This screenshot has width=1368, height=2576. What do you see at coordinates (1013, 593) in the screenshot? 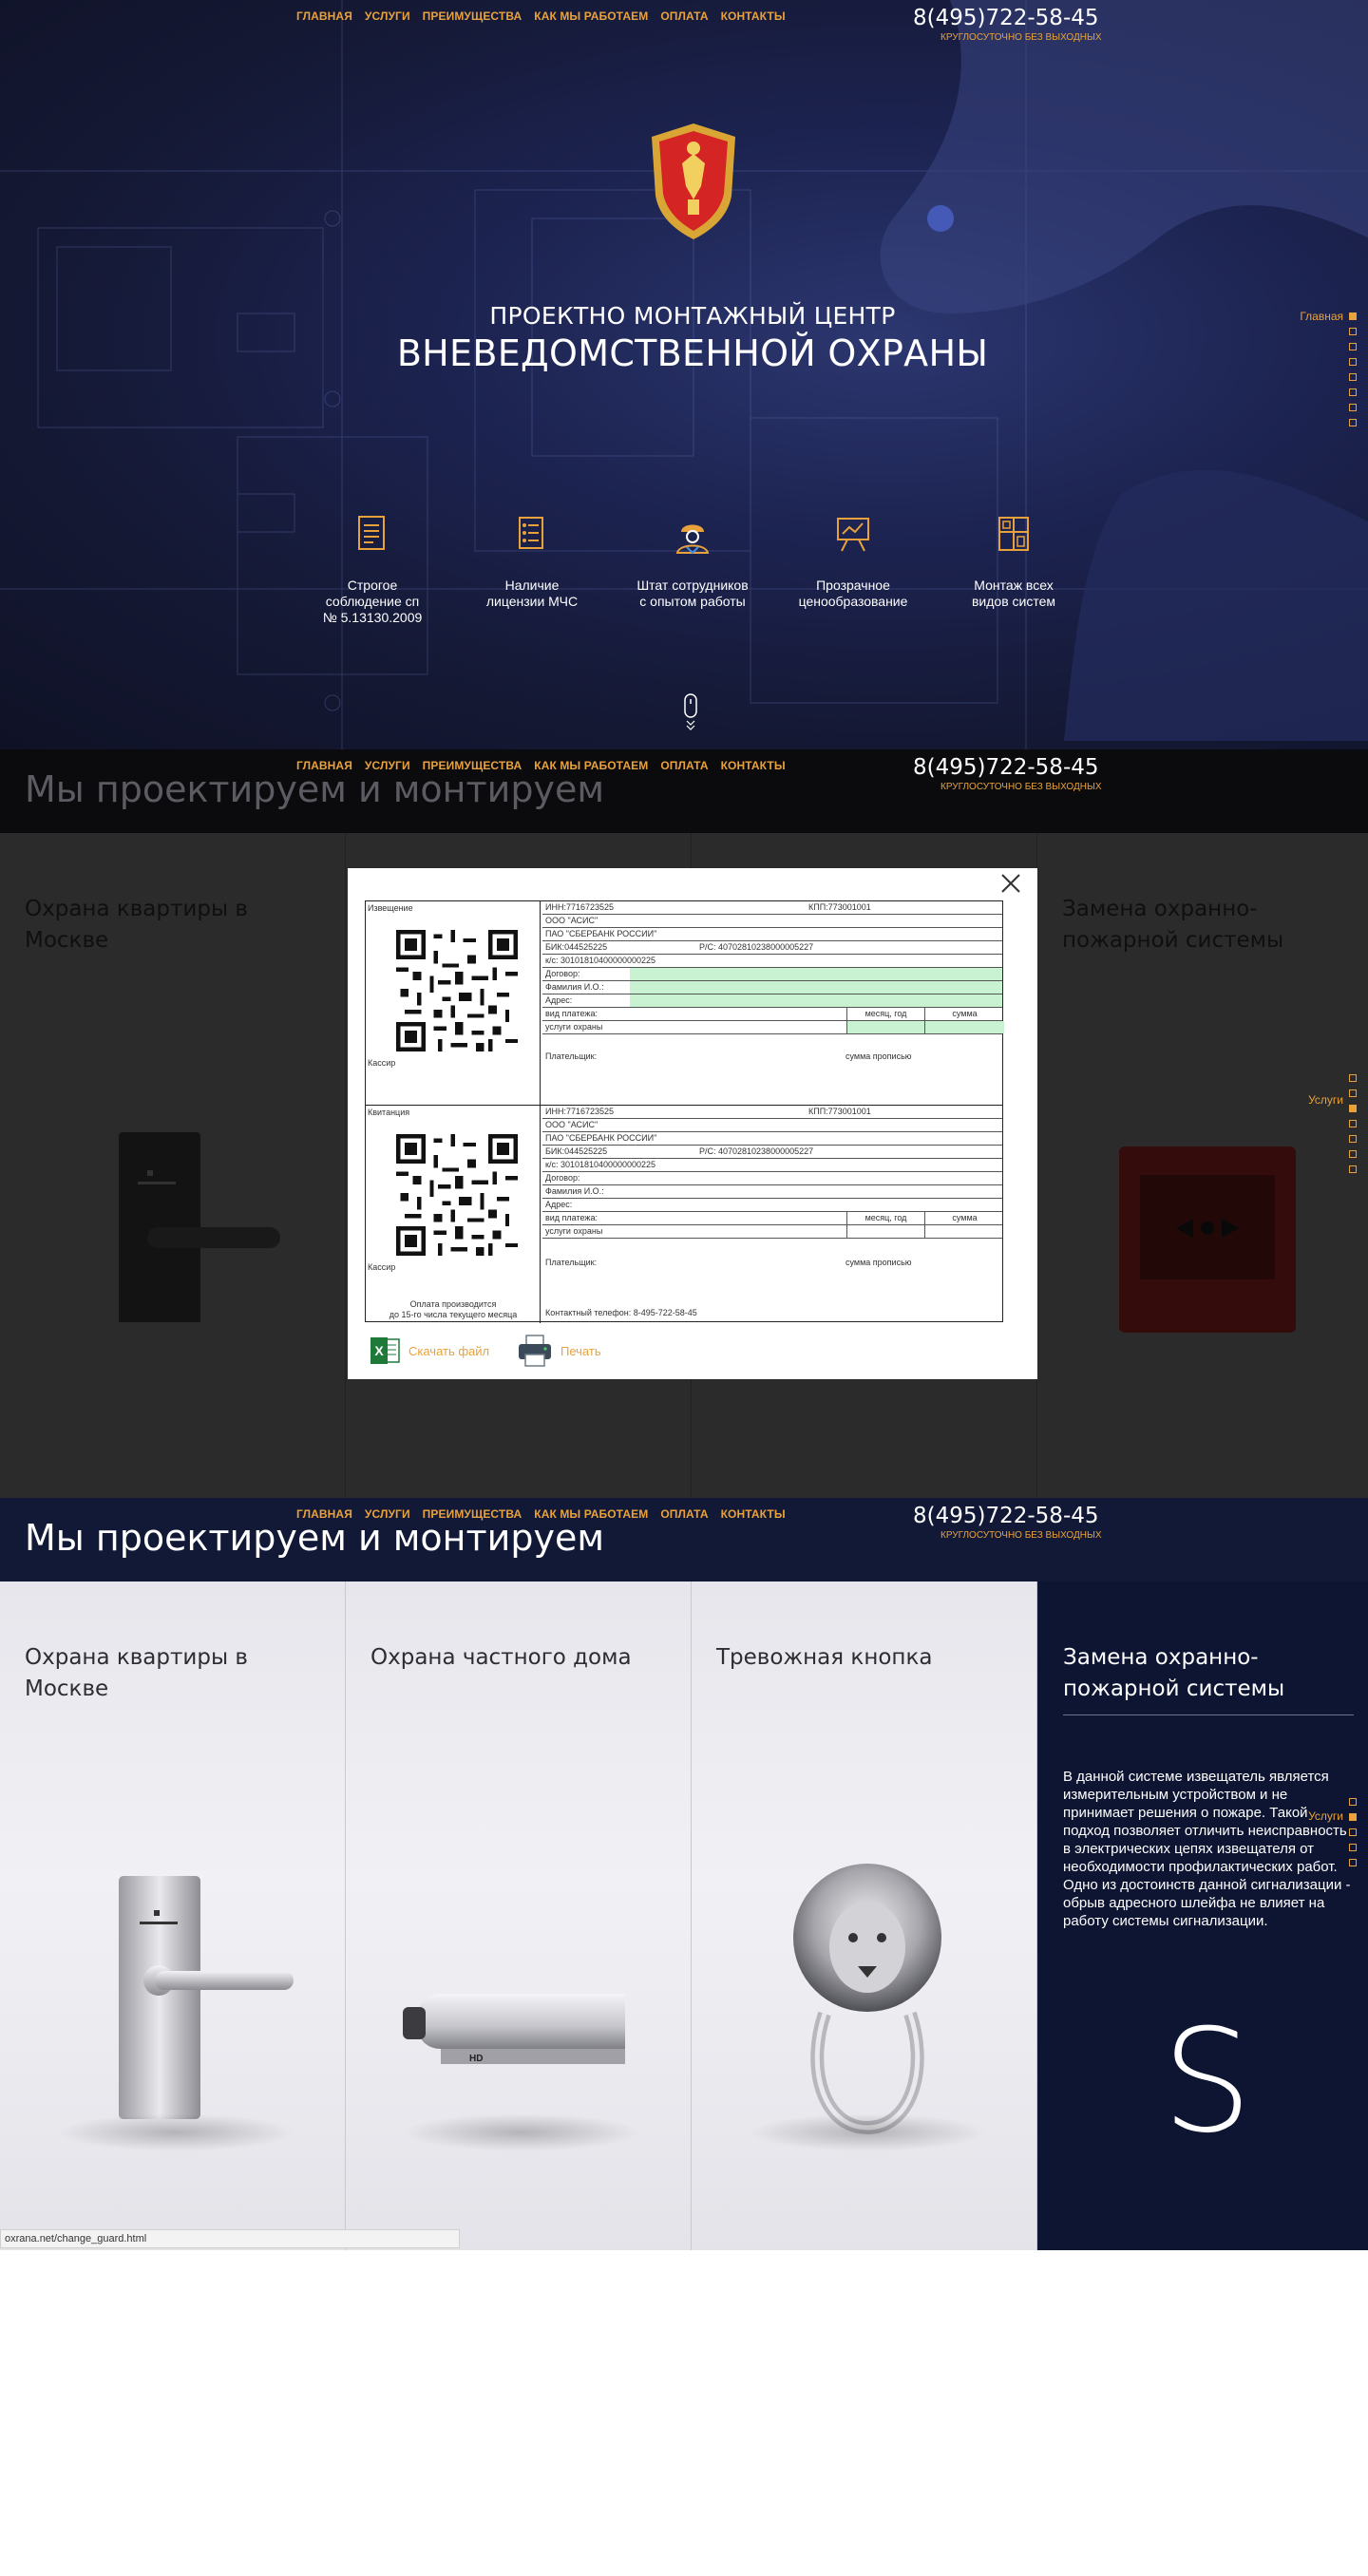
I see `feature-text: Монтаж всех видов систем` at bounding box center [1013, 593].